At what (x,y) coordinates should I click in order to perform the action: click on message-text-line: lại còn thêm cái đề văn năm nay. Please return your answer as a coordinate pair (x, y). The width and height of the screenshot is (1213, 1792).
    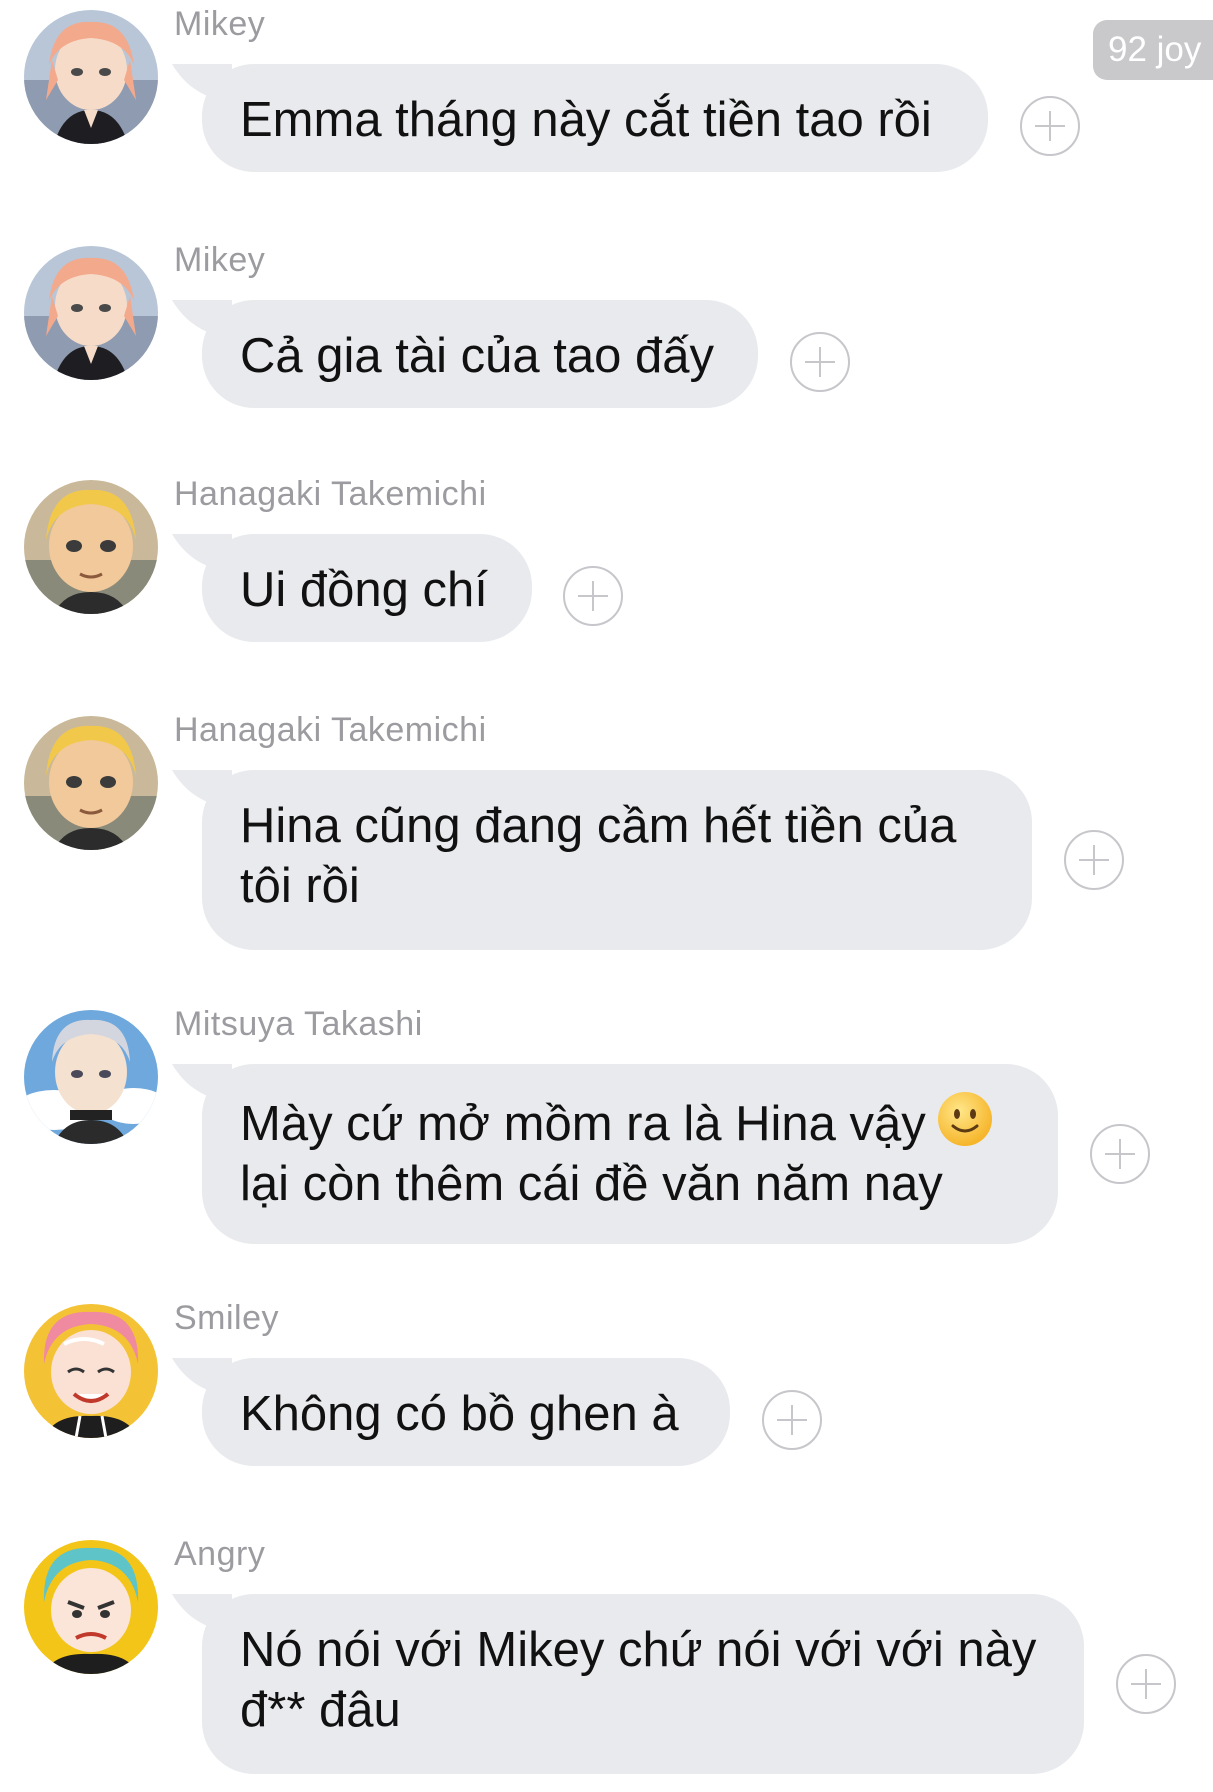
    Looking at the image, I should click on (591, 1184).